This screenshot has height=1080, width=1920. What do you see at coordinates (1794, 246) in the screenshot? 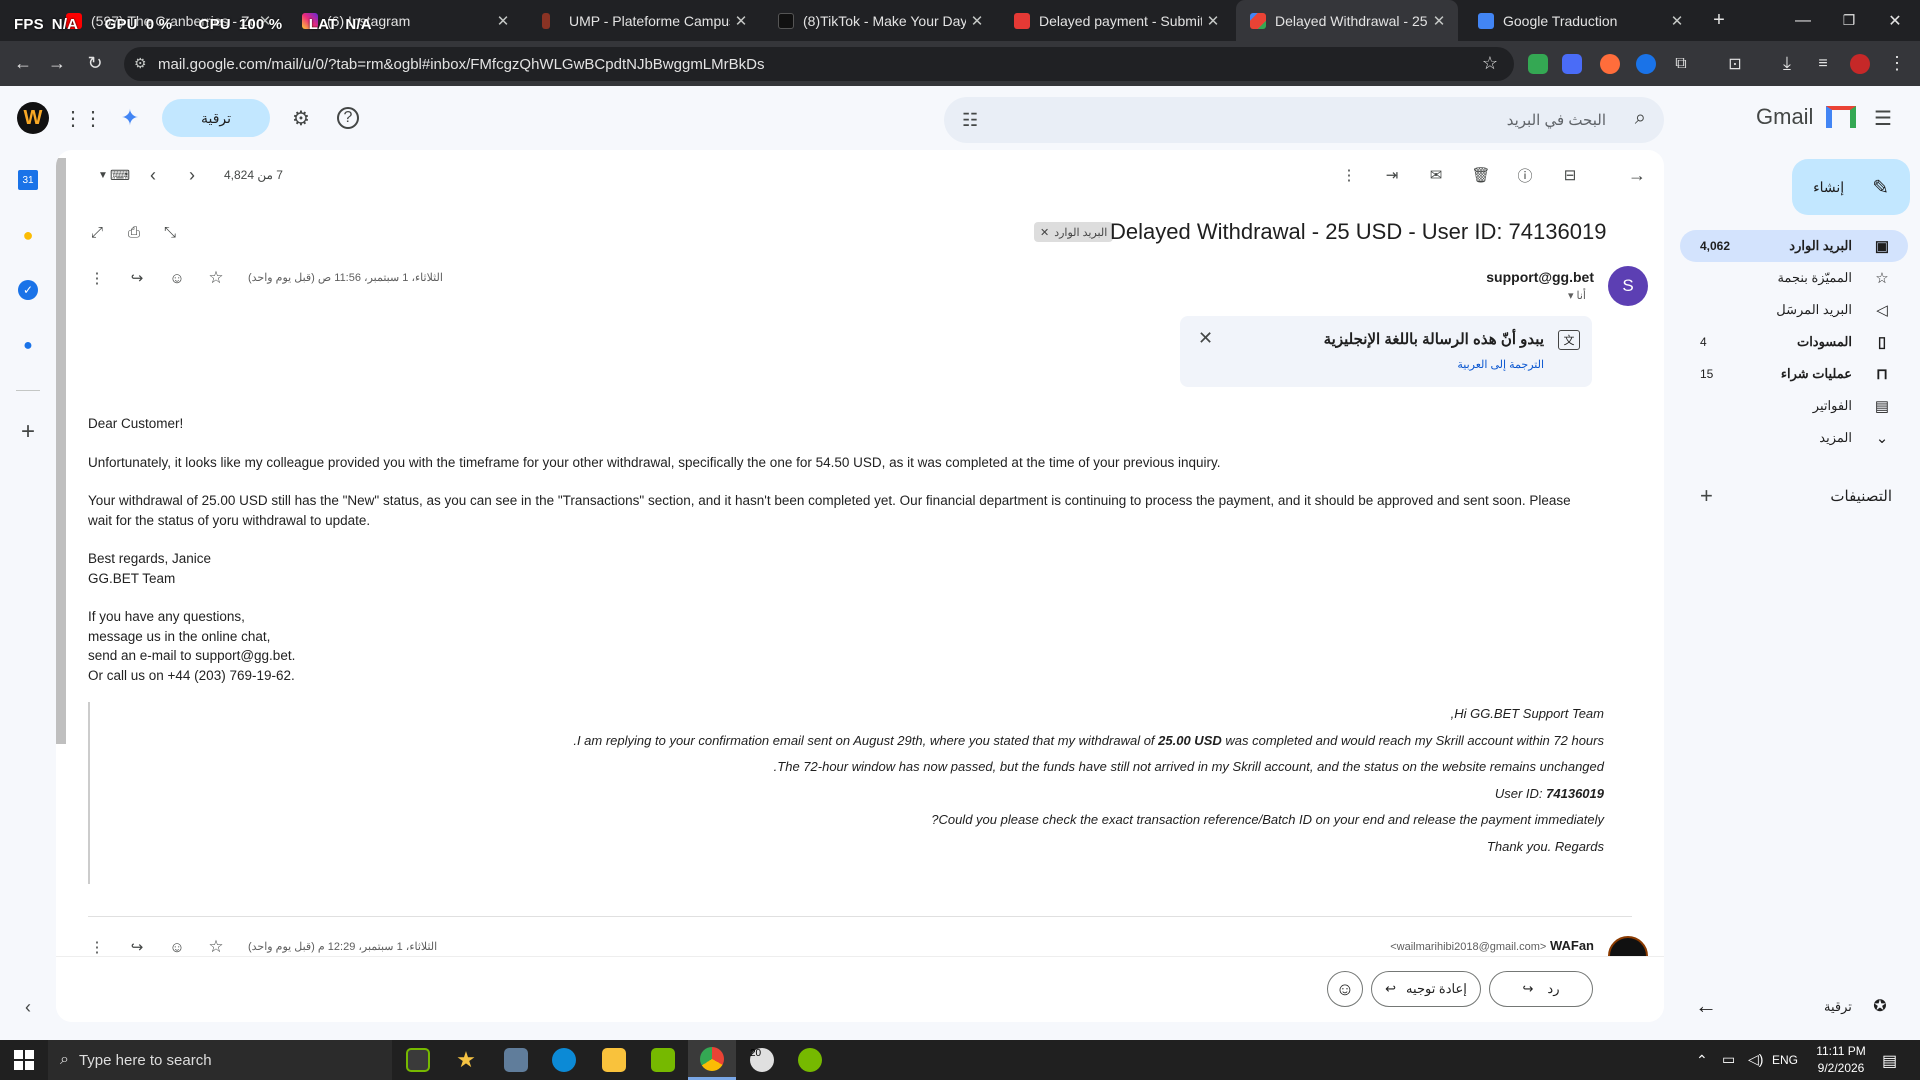
I see `sidebar-item-inbox: ▣ البريد الوارد 4,062` at bounding box center [1794, 246].